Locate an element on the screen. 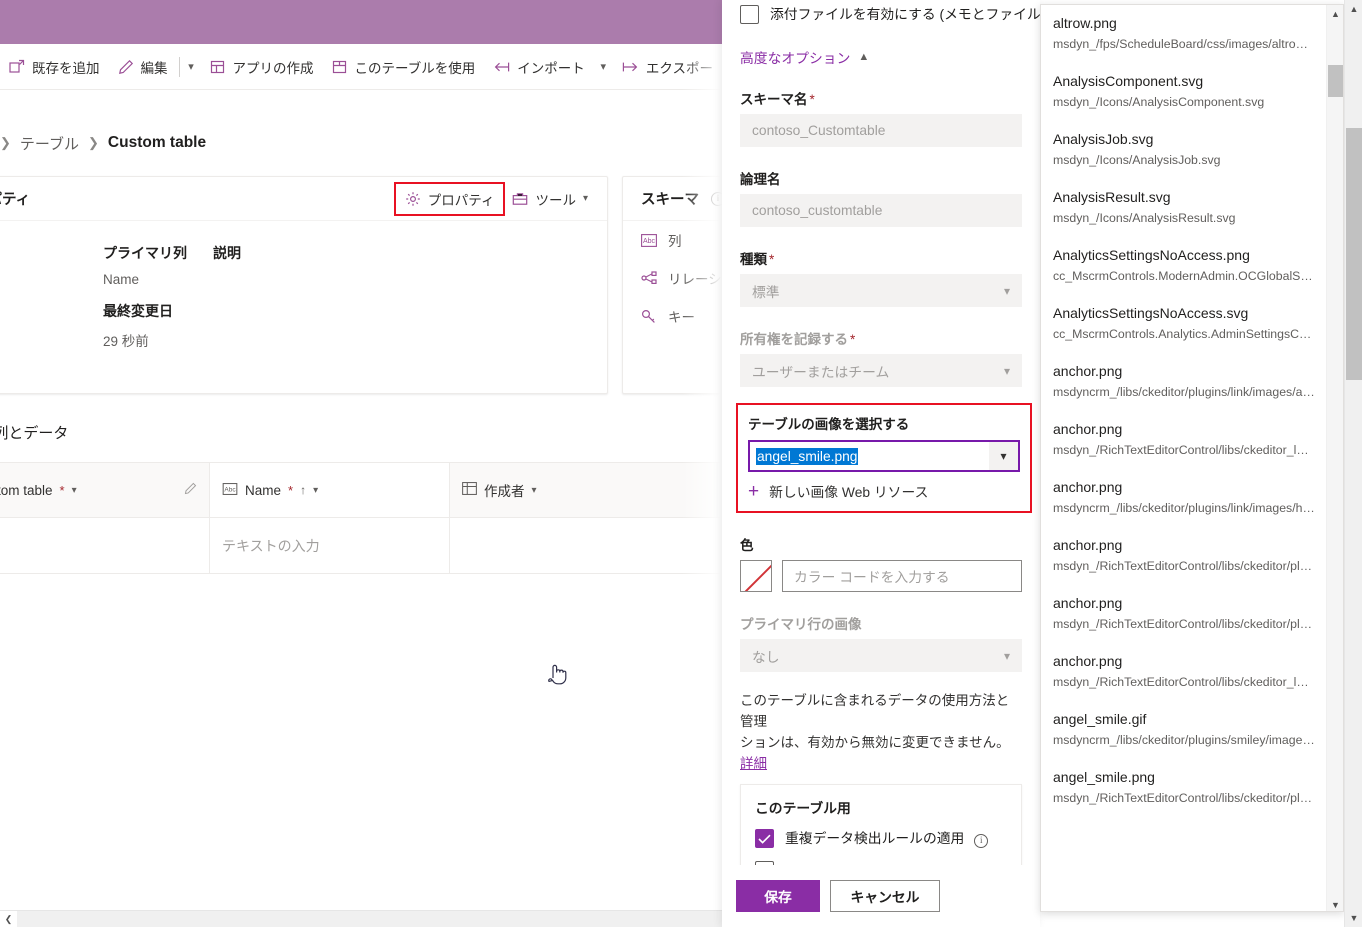  schema-item-relationships: リレーシ is located at coordinates (672, 278).